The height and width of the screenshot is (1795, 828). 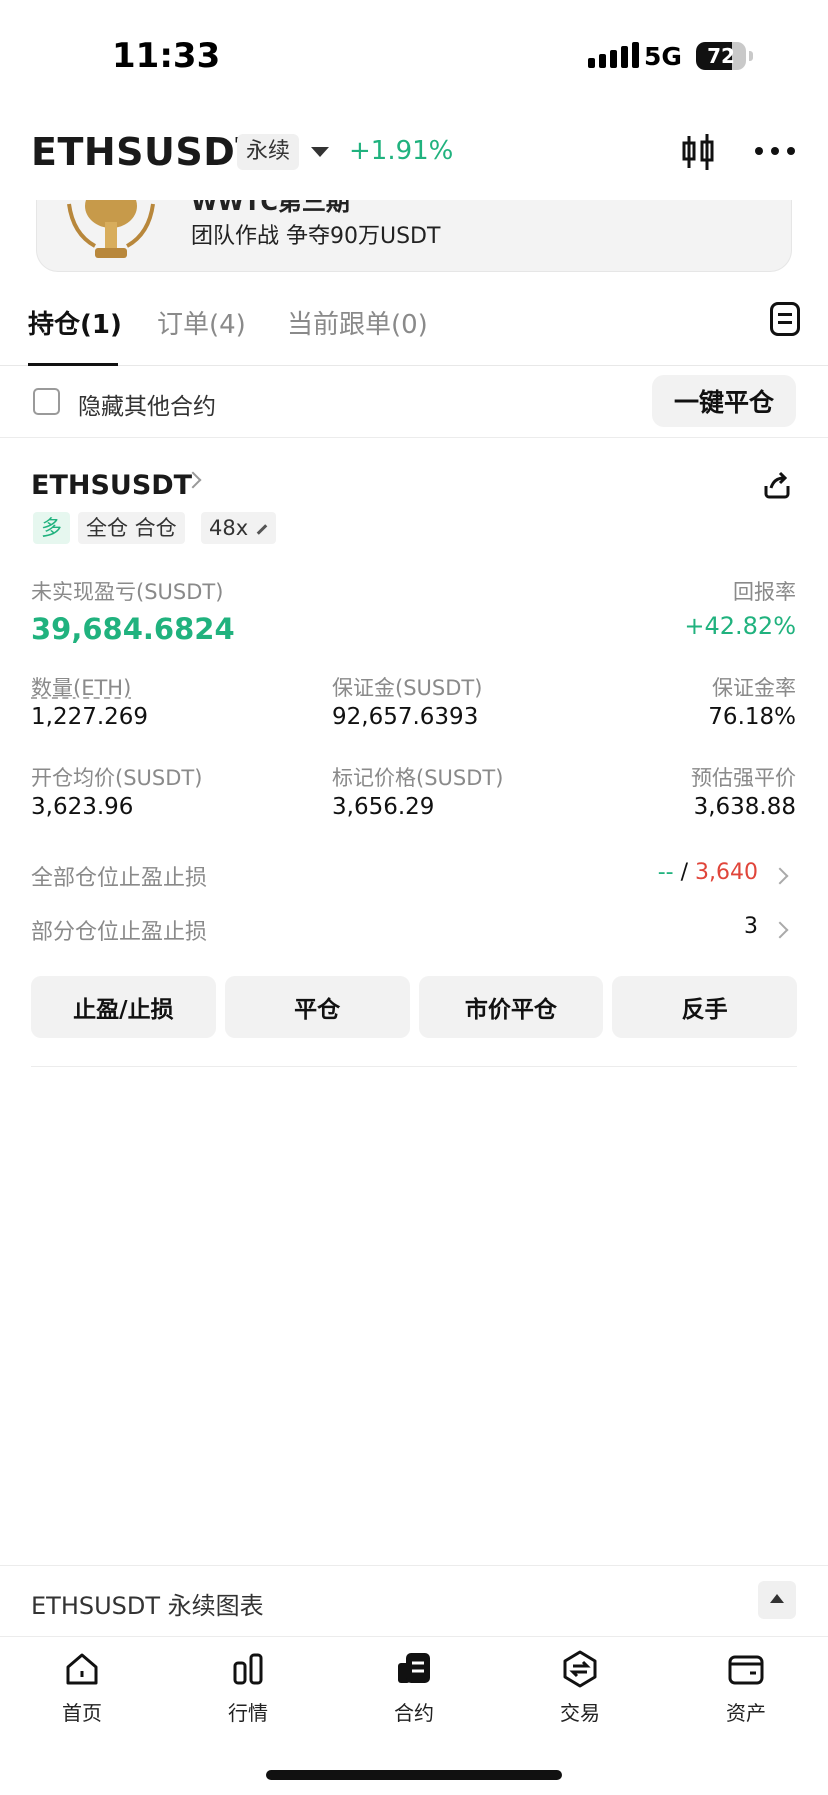 What do you see at coordinates (580, 1713) in the screenshot?
I see `nav-label: 交易` at bounding box center [580, 1713].